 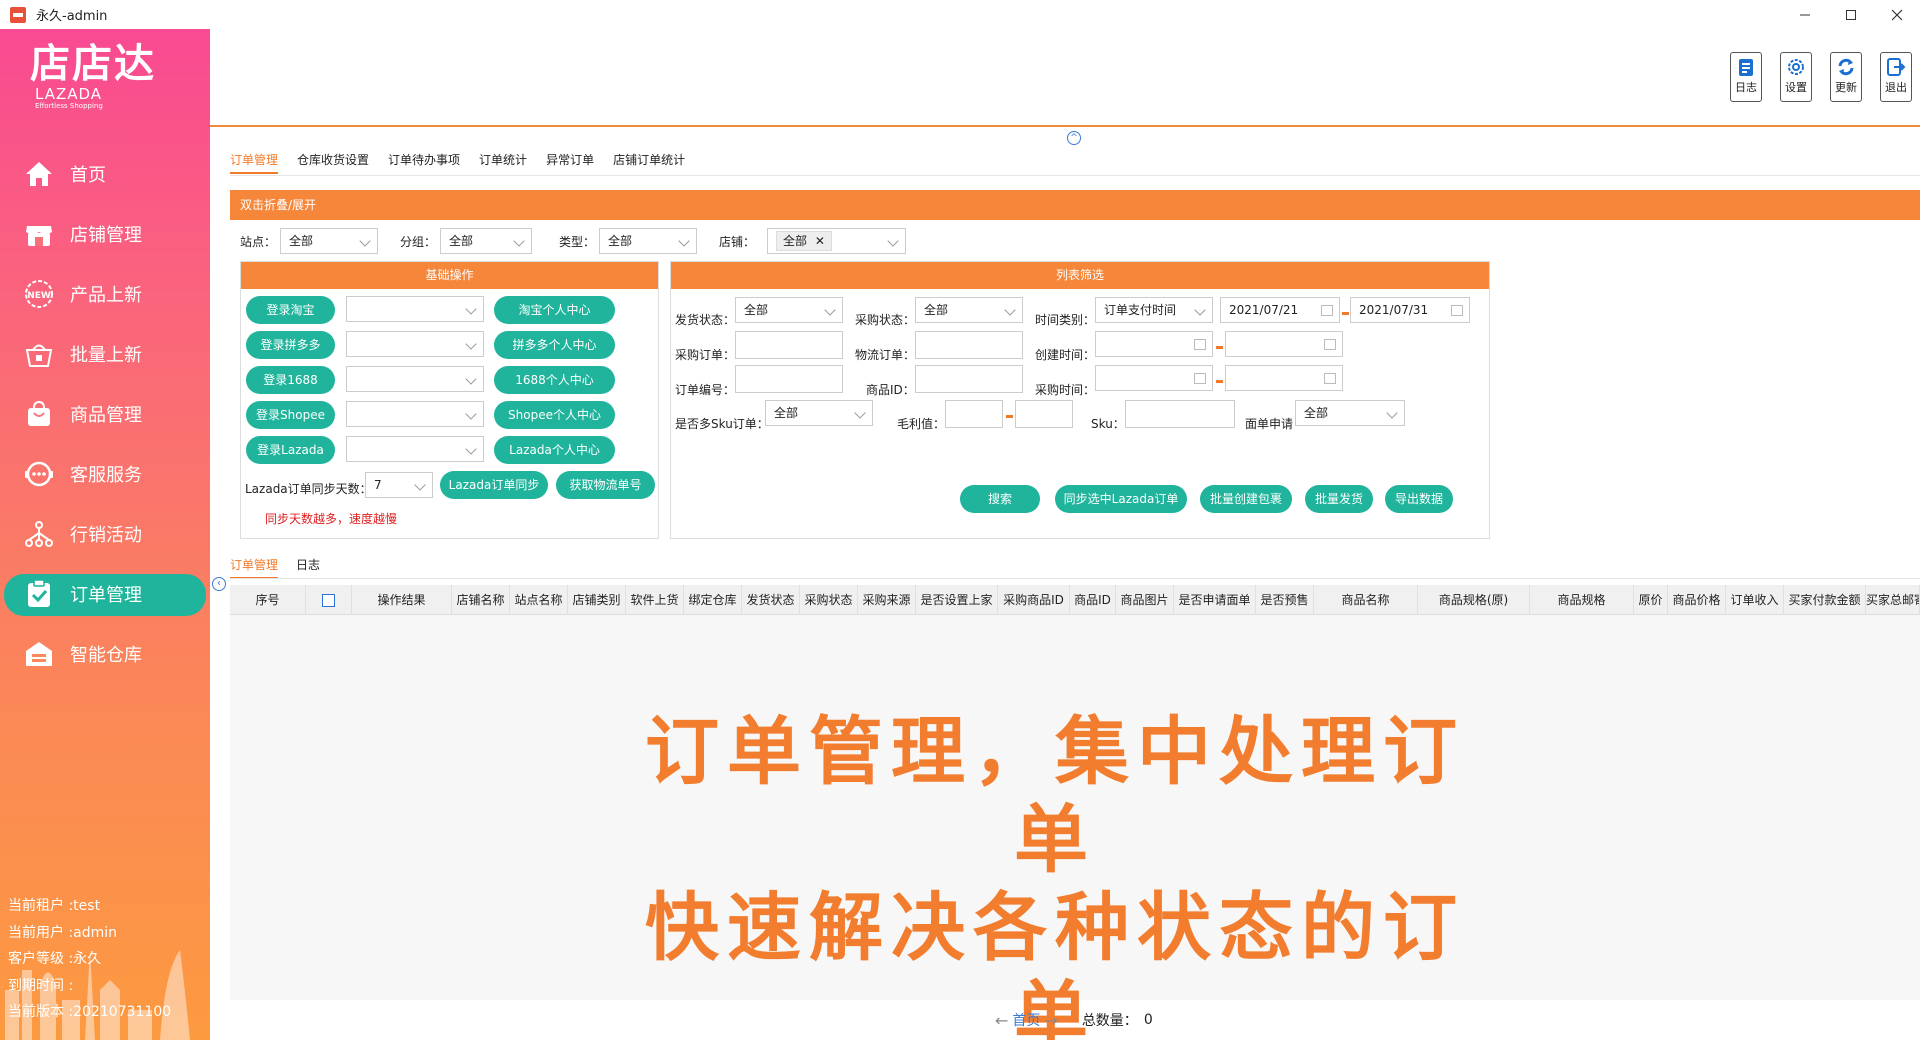 What do you see at coordinates (554, 415) in the screenshot?
I see `shopee-center-button: Shopee个人中心` at bounding box center [554, 415].